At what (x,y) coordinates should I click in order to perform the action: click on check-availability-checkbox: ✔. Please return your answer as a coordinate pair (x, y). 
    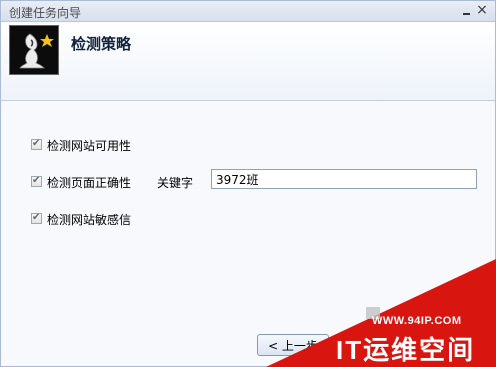
    Looking at the image, I should click on (36, 144).